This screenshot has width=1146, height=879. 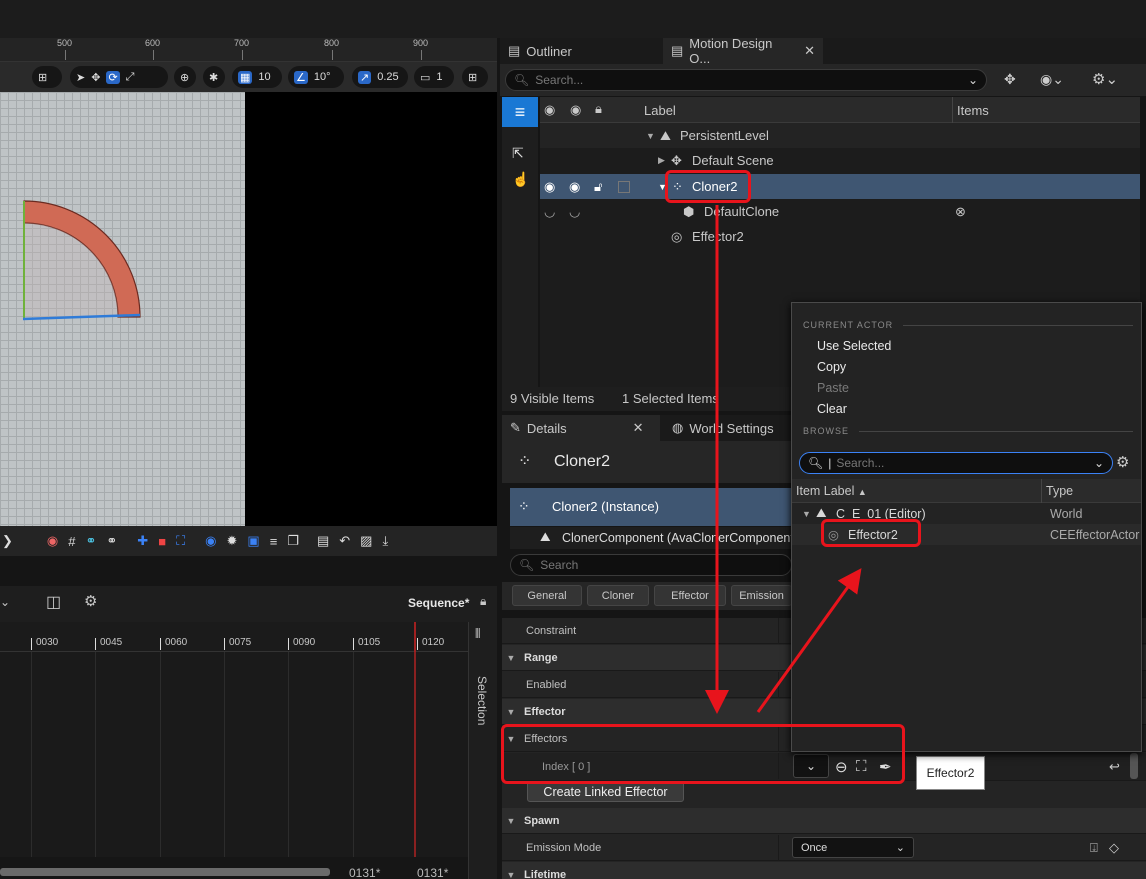 I want to click on add-actor-button: ⊞, so click(x=47, y=77).